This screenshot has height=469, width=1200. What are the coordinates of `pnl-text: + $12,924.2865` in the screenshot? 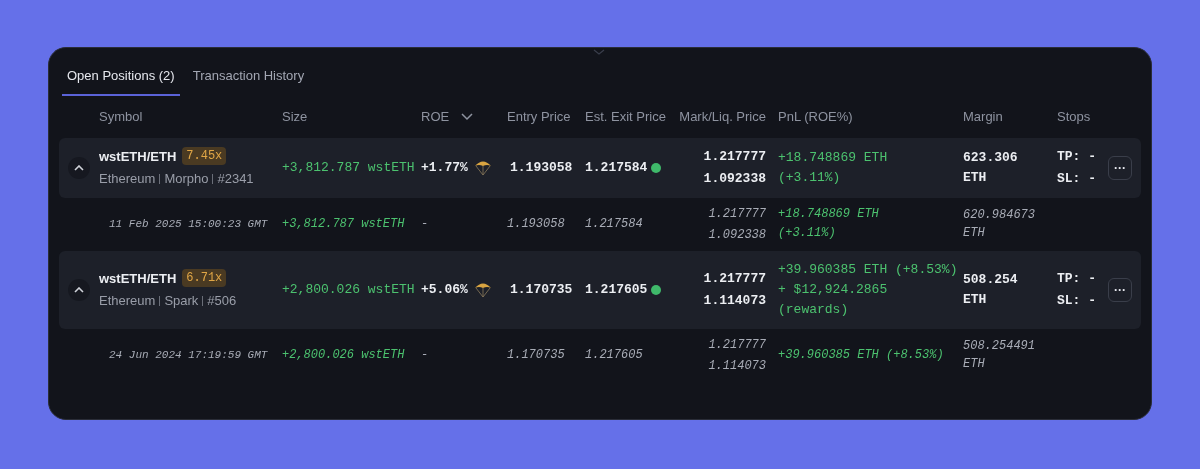 It's located at (833, 289).